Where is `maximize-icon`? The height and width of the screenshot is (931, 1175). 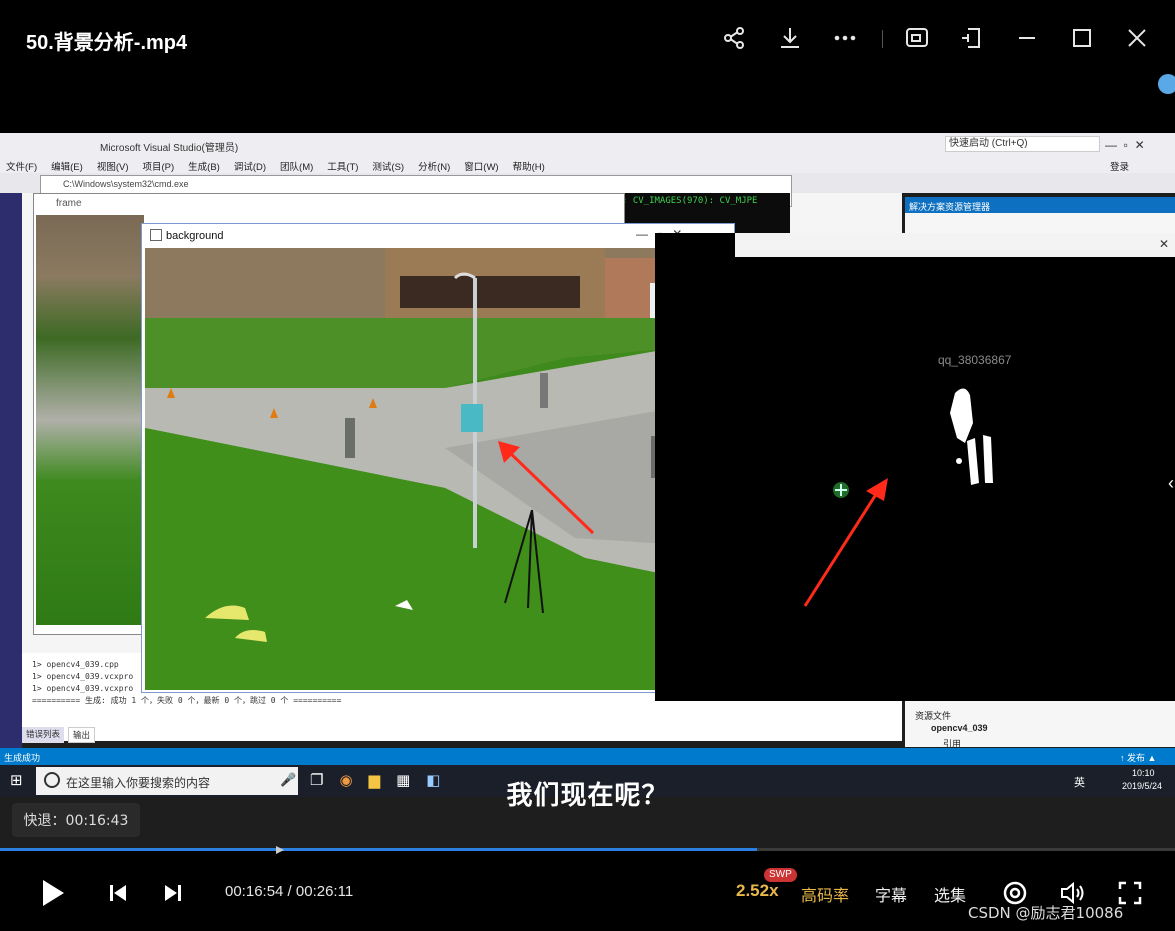
maximize-icon is located at coordinates (1082, 38).